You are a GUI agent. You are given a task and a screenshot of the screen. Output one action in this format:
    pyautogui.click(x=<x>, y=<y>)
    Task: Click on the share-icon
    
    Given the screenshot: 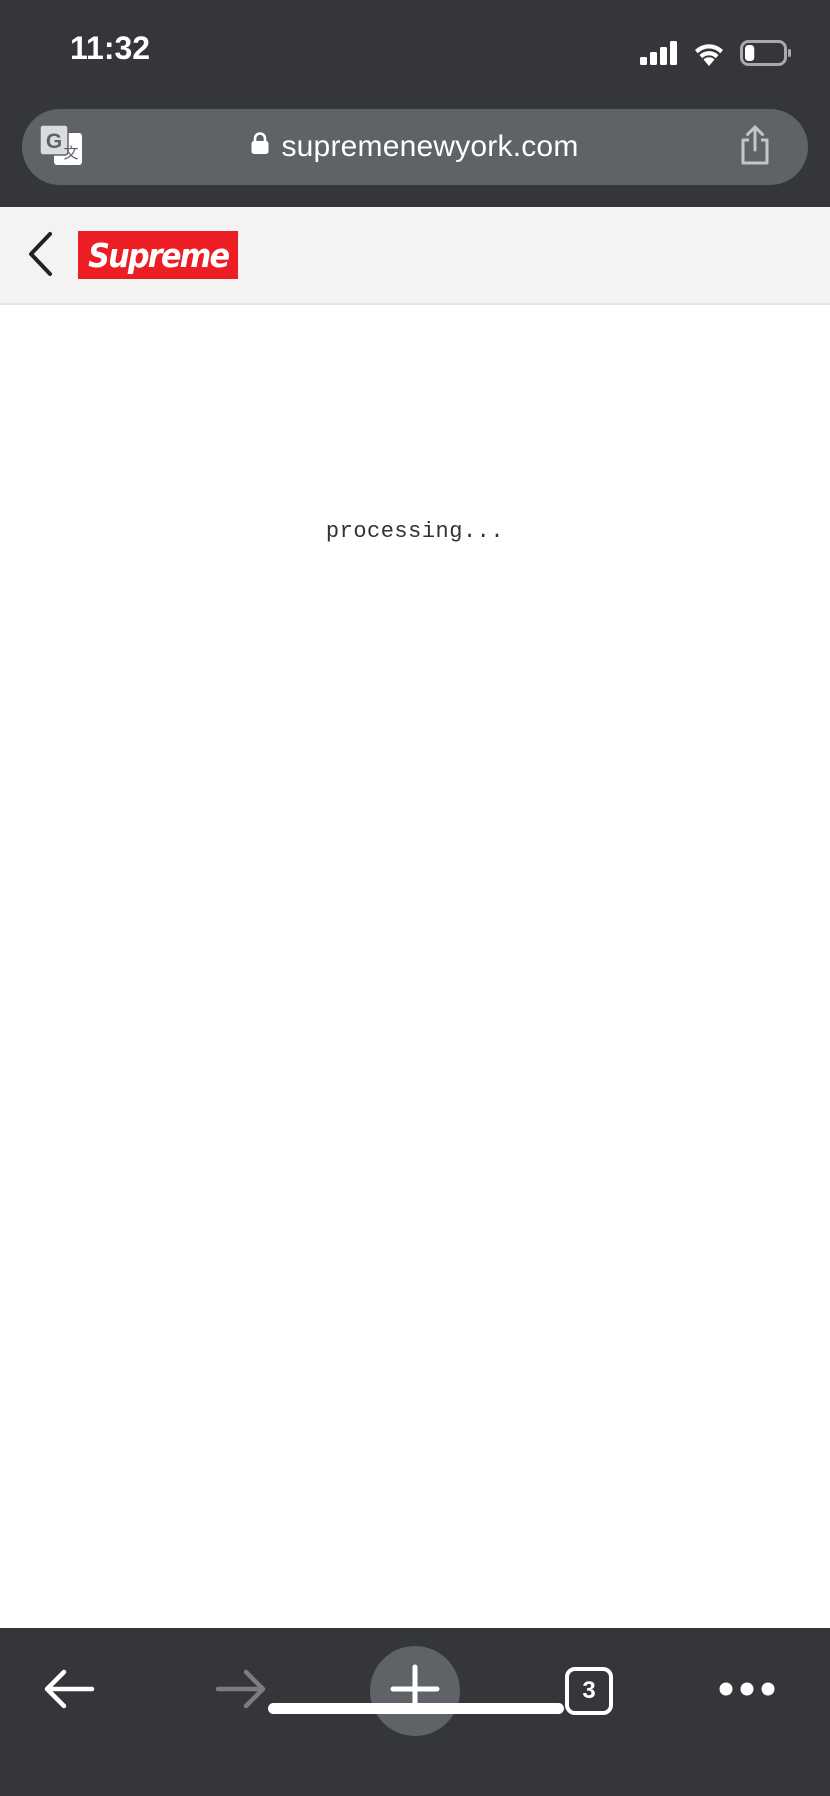 What is the action you would take?
    pyautogui.click(x=755, y=147)
    